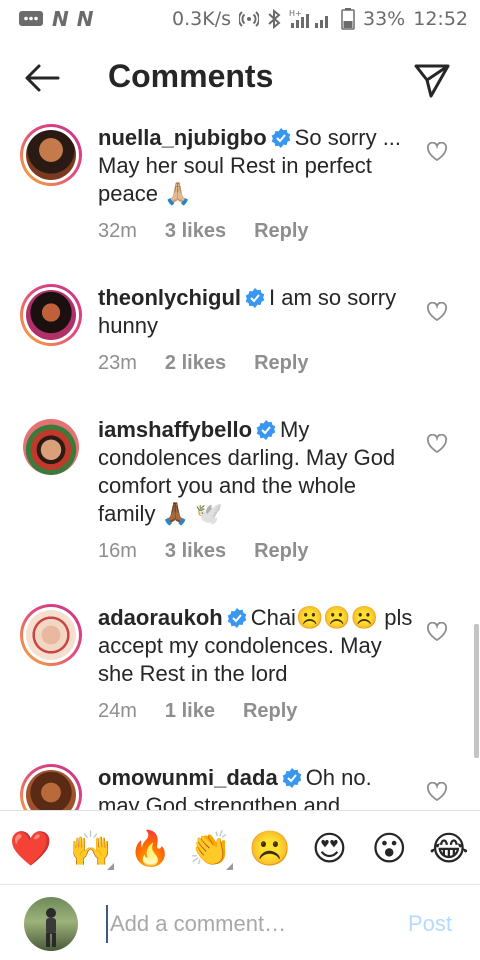 This screenshot has width=480, height=960. Describe the element at coordinates (190, 711) in the screenshot. I see `comment-likes: 1 like` at that location.